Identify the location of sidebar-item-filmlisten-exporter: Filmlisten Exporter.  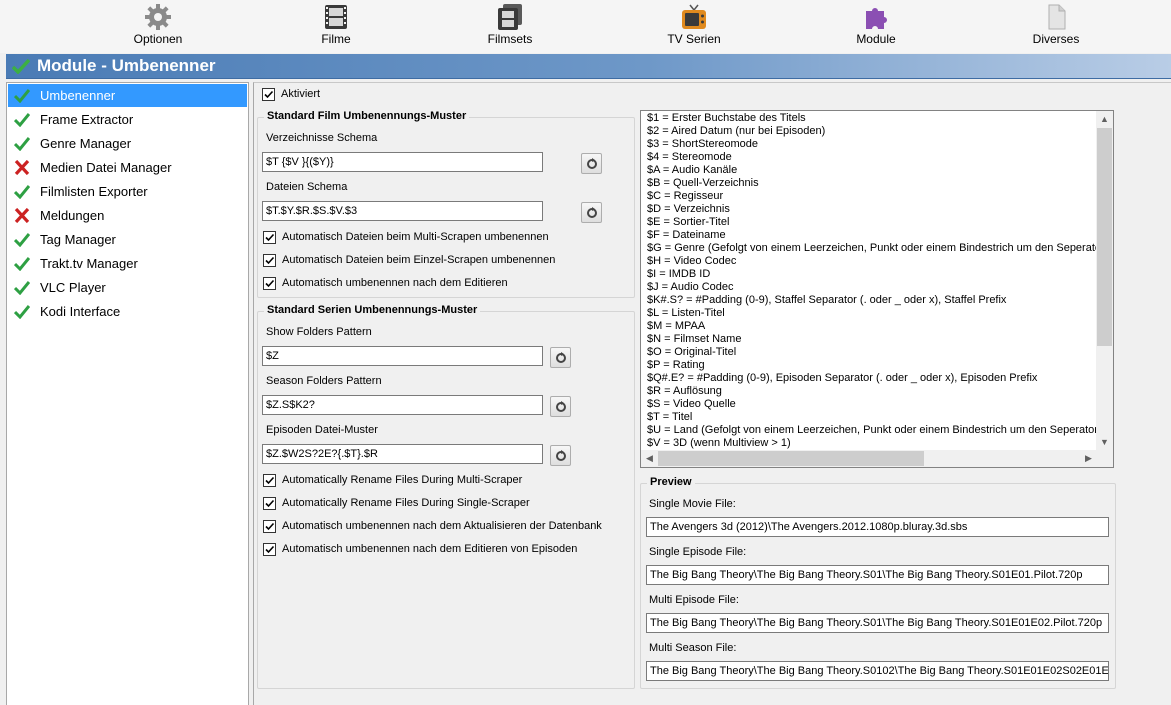
(127, 191).